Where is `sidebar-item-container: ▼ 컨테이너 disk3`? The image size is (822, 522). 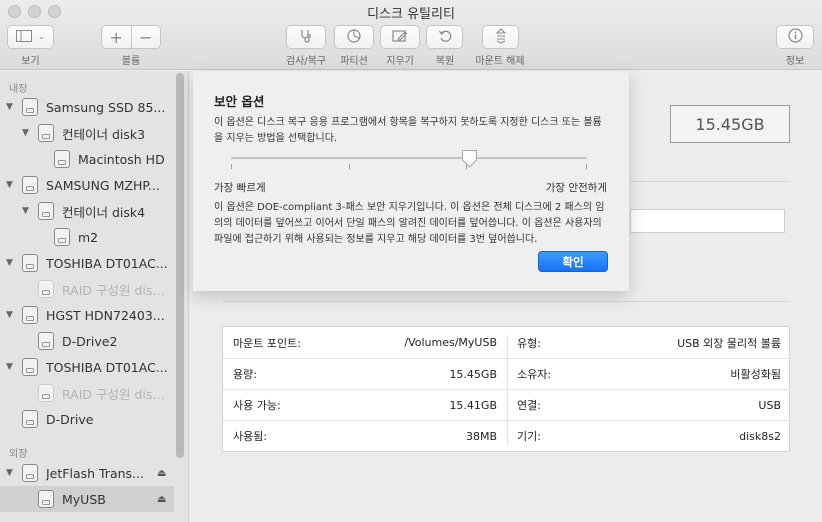 sidebar-item-container: ▼ 컨테이너 disk3 is located at coordinates (87, 133).